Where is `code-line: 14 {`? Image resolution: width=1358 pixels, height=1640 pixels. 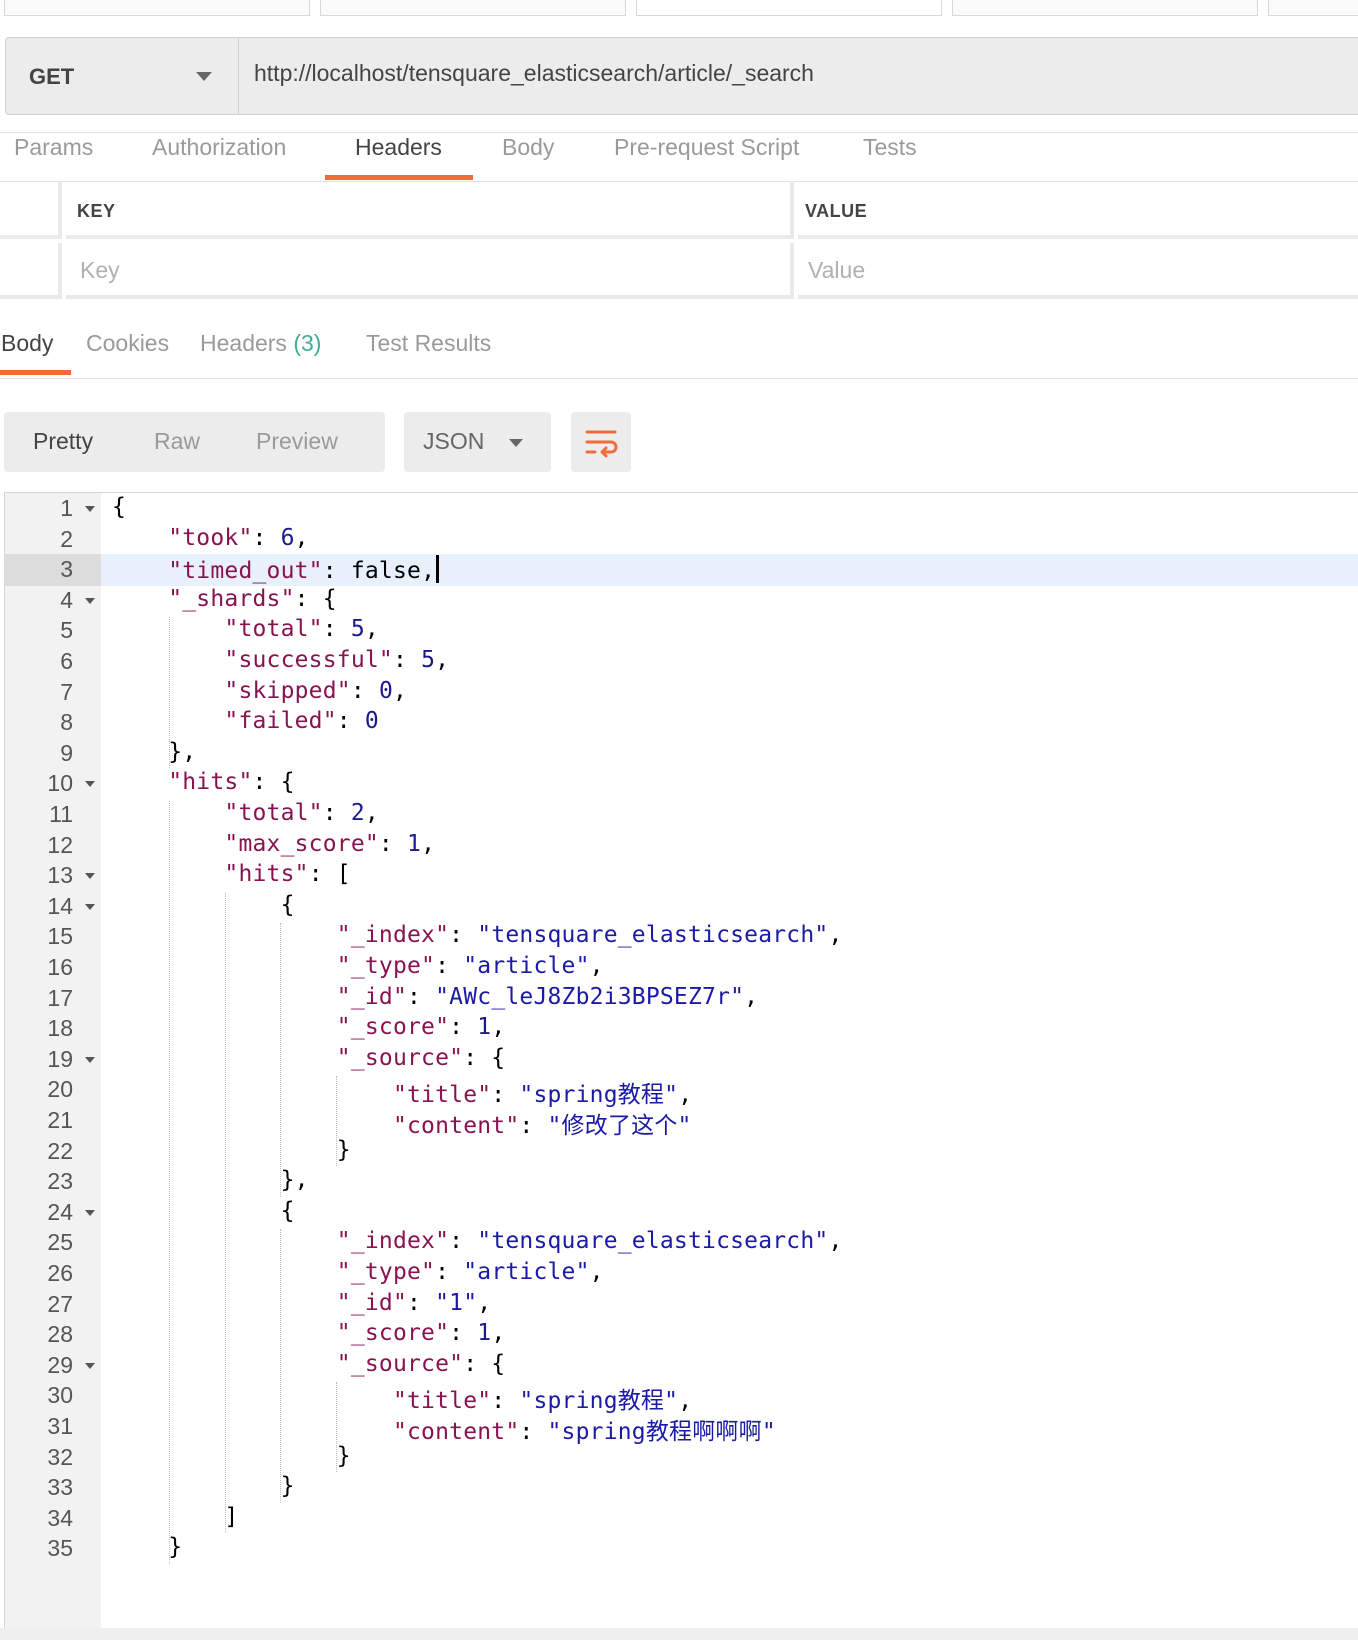 code-line: 14 { is located at coordinates (681, 907).